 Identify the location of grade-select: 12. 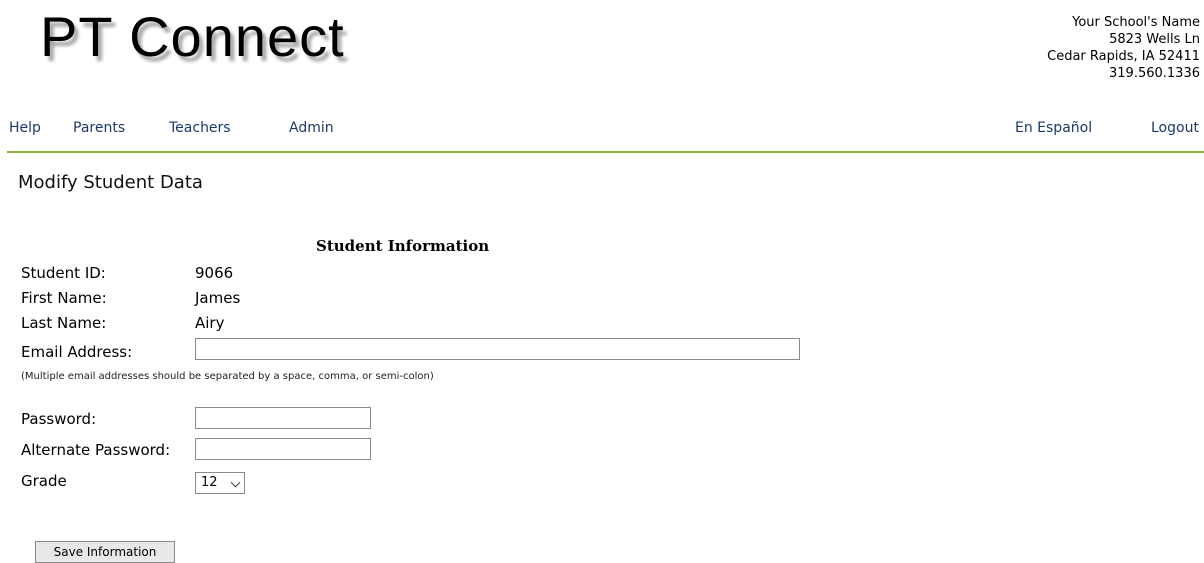
(220, 483).